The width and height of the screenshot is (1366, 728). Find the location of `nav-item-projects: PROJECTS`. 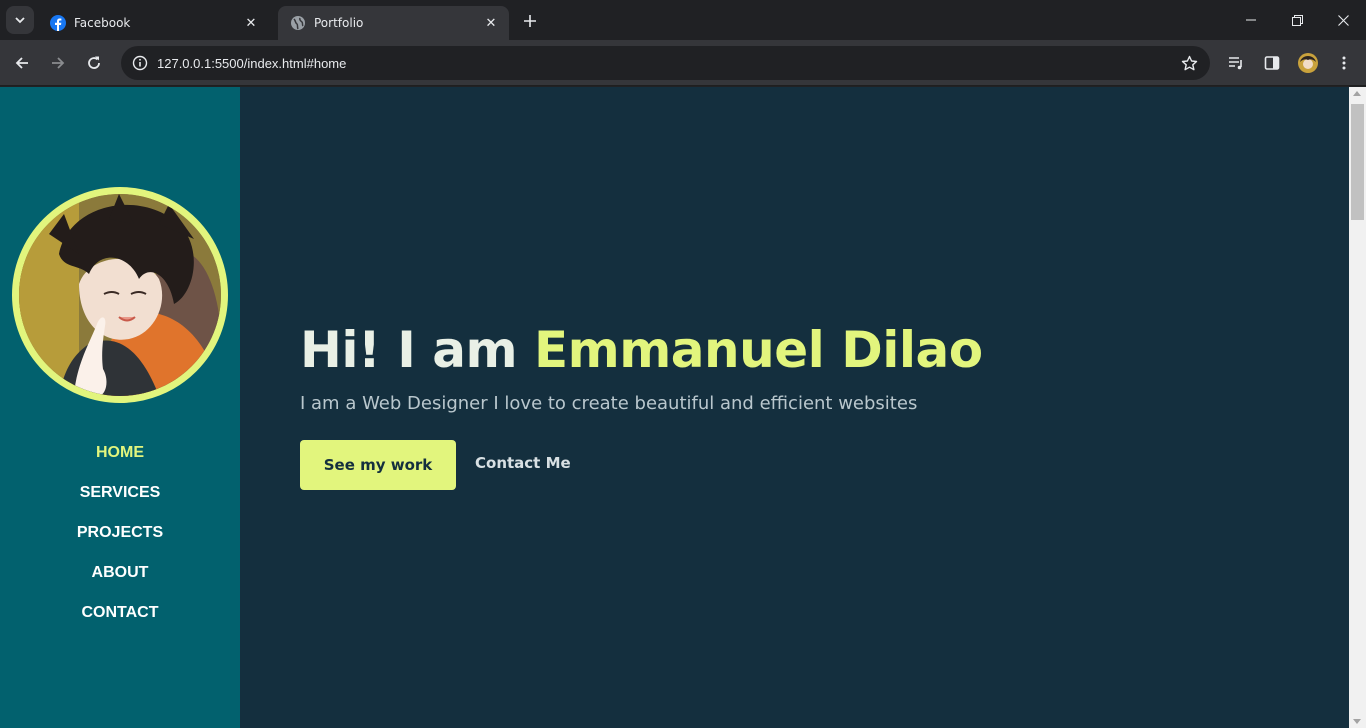

nav-item-projects: PROJECTS is located at coordinates (120, 542).